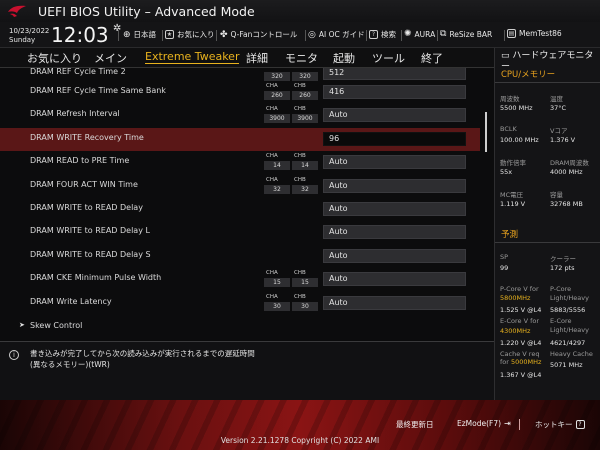  Describe the element at coordinates (277, 185) in the screenshot. I see `cha-value: CHA 32` at that location.